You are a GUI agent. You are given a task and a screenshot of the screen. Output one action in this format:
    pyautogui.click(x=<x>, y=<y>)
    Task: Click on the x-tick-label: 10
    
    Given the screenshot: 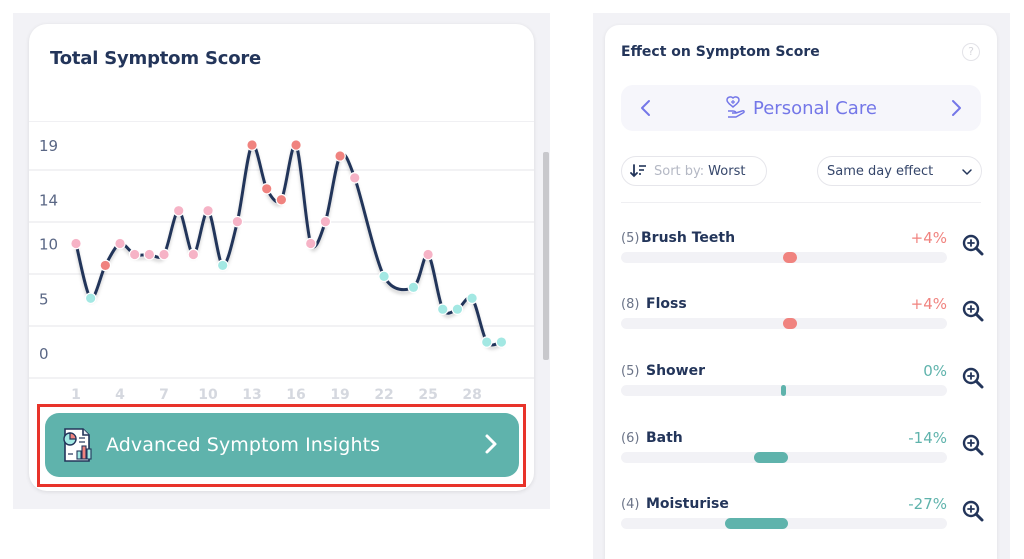 What is the action you would take?
    pyautogui.click(x=208, y=395)
    